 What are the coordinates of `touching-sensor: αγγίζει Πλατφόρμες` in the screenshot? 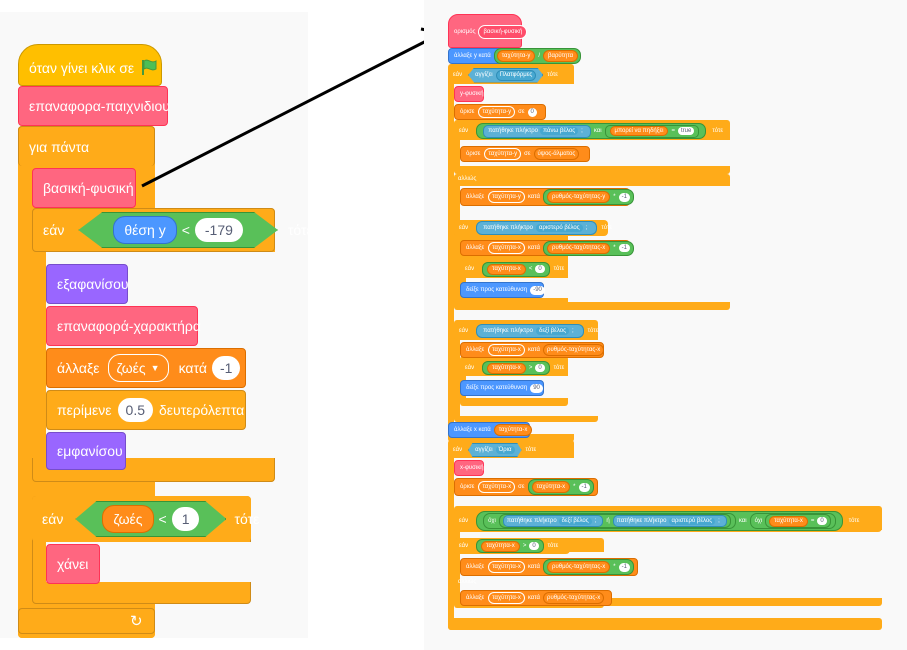 It's located at (506, 75).